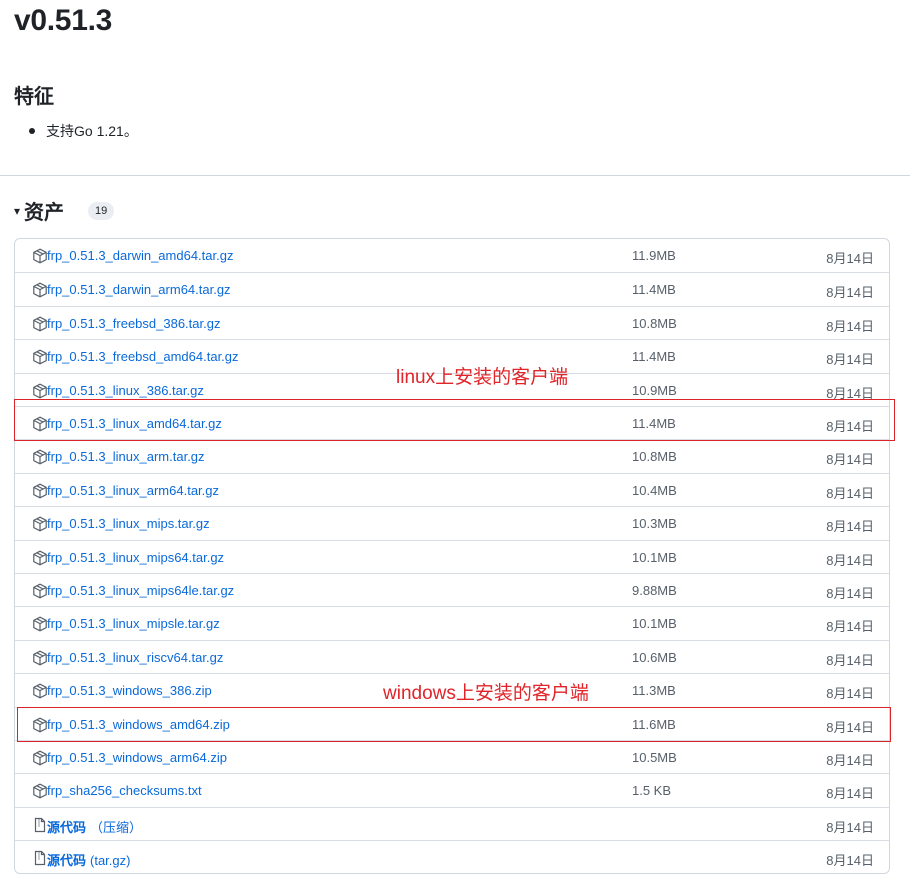 This screenshot has height=881, width=910. I want to click on asset-link: frp_0.51.3_freebsd_386.tar.gz, so click(133, 323).